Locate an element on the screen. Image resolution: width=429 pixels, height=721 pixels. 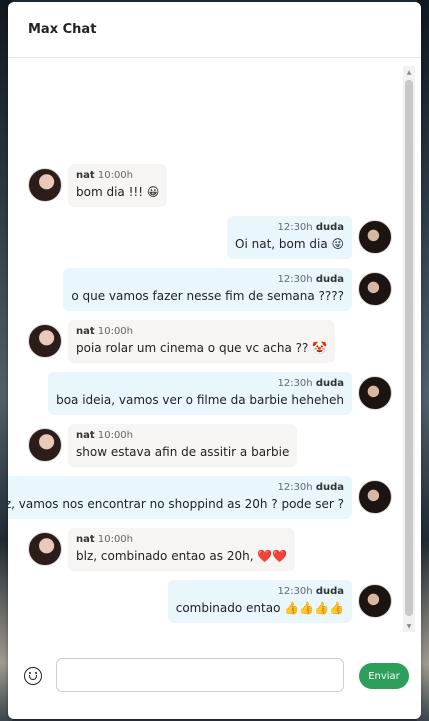
message-text: combinado entao 👍👍👍👍 is located at coordinates (259, 608).